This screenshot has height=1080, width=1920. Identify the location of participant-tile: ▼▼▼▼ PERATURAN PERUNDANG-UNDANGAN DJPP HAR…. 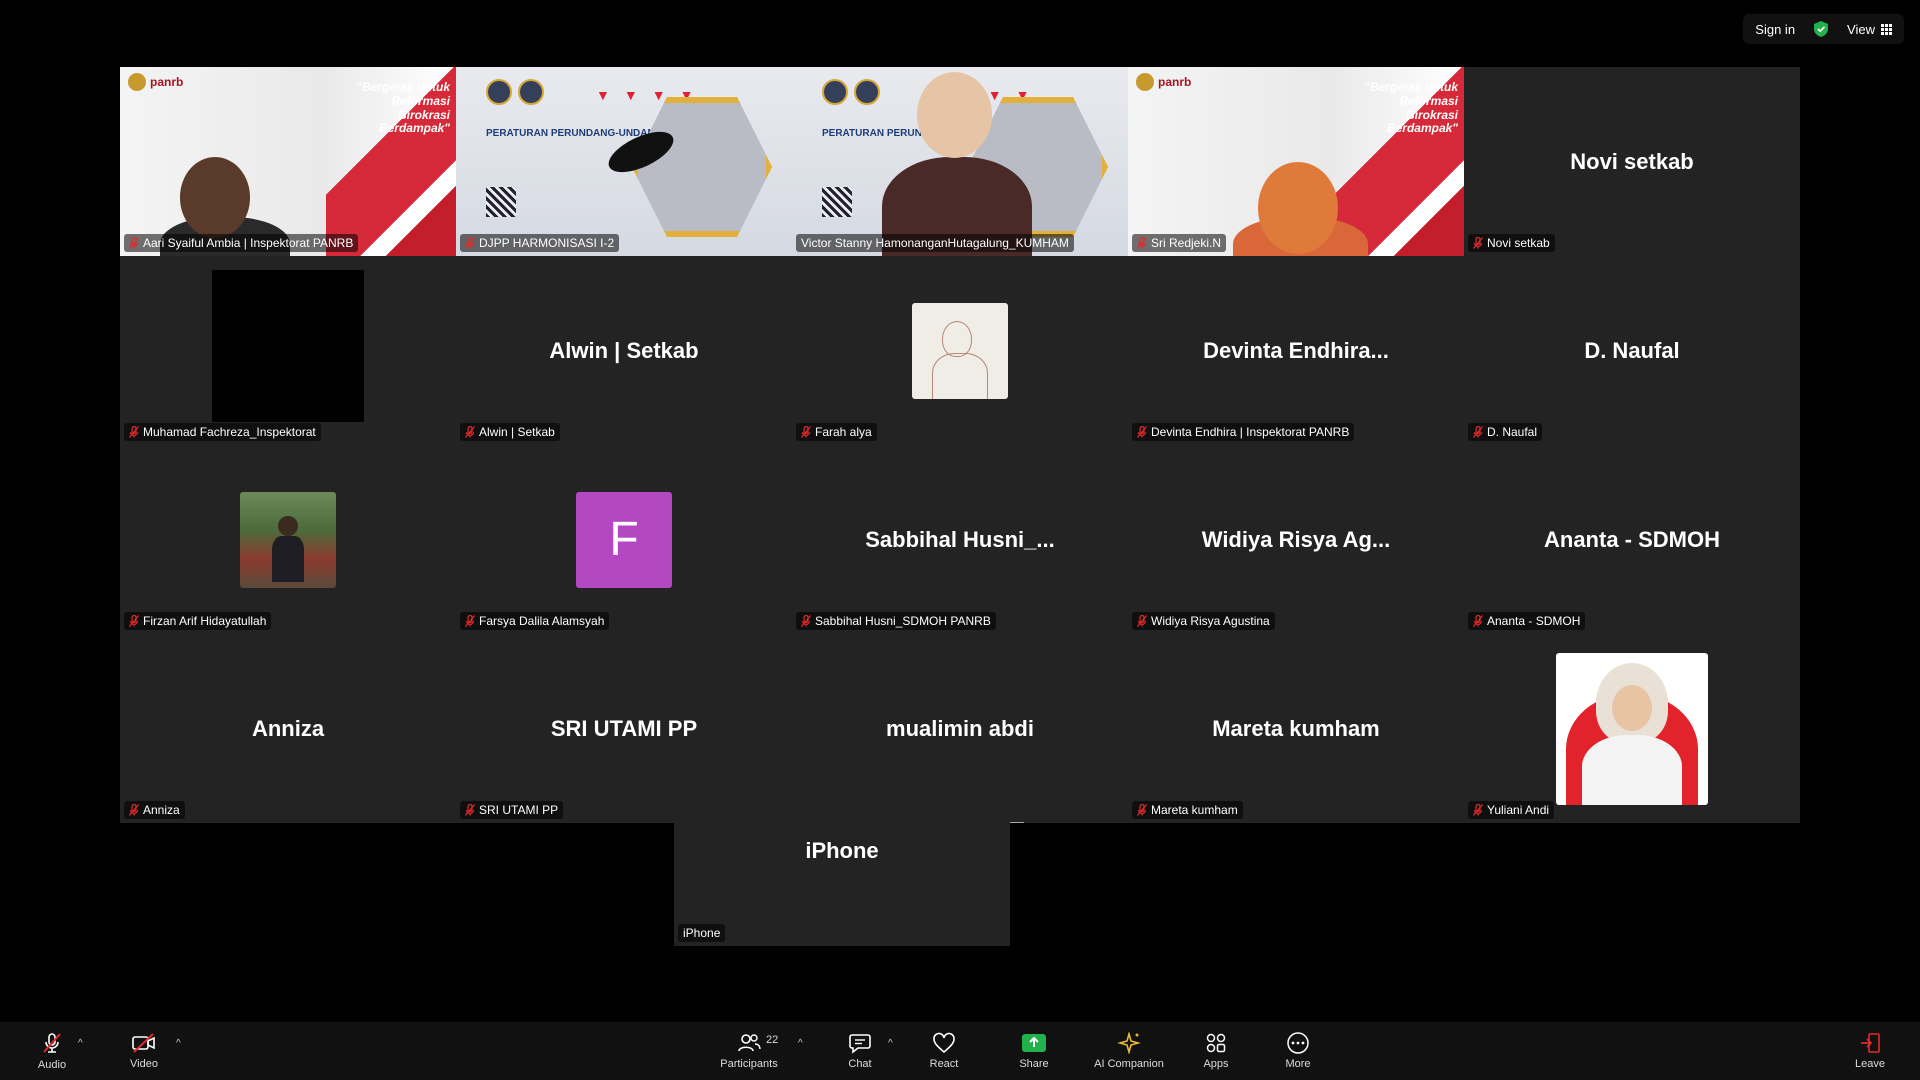
(624, 161).